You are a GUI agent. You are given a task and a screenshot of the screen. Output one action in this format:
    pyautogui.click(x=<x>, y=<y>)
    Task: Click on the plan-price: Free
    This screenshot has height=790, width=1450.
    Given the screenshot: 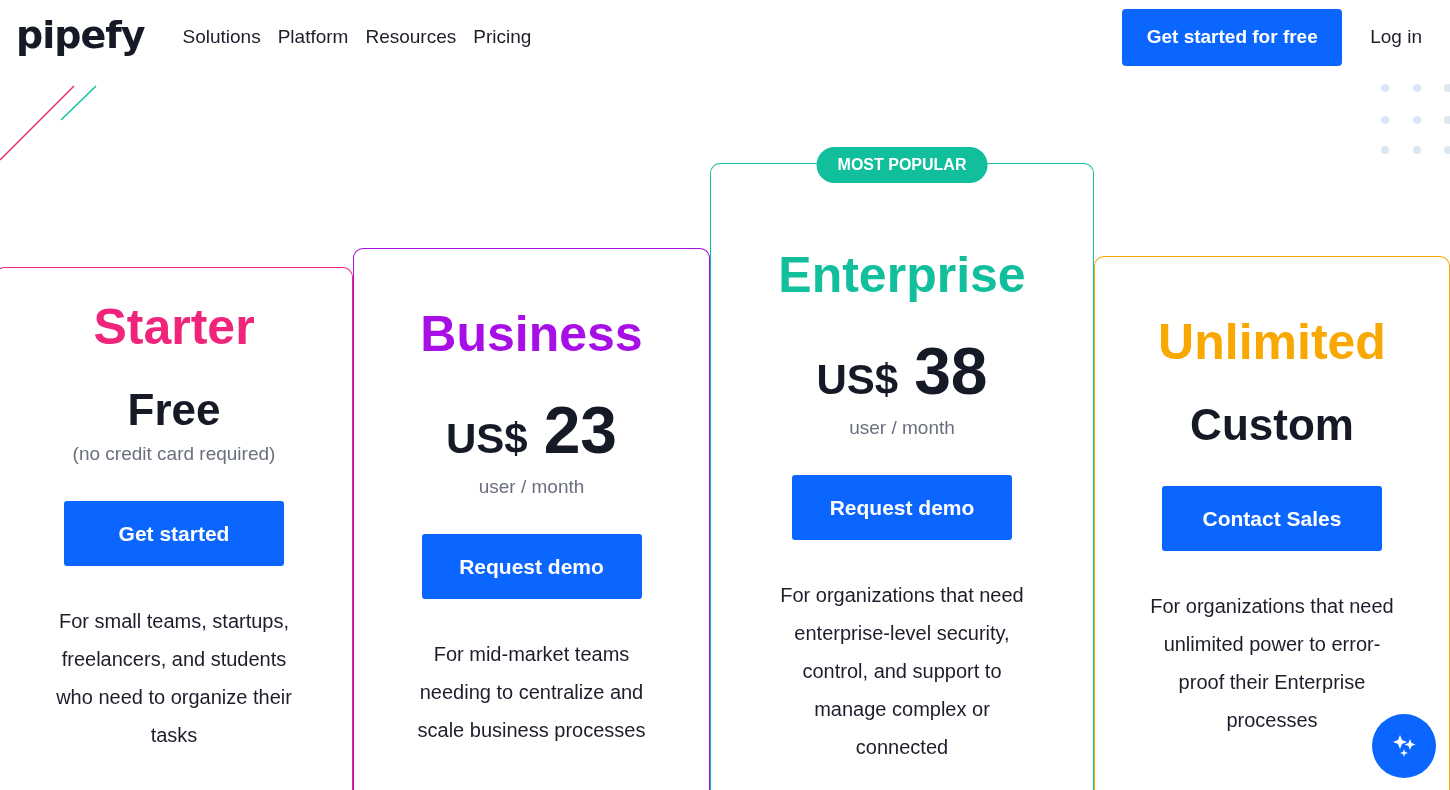 What is the action you would take?
    pyautogui.click(x=174, y=410)
    